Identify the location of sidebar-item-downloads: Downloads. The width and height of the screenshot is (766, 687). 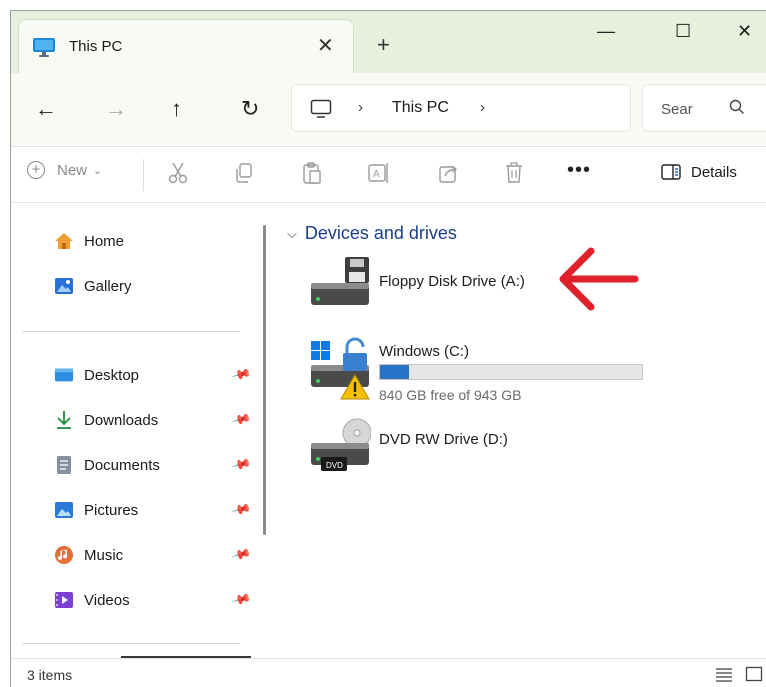
(106, 420).